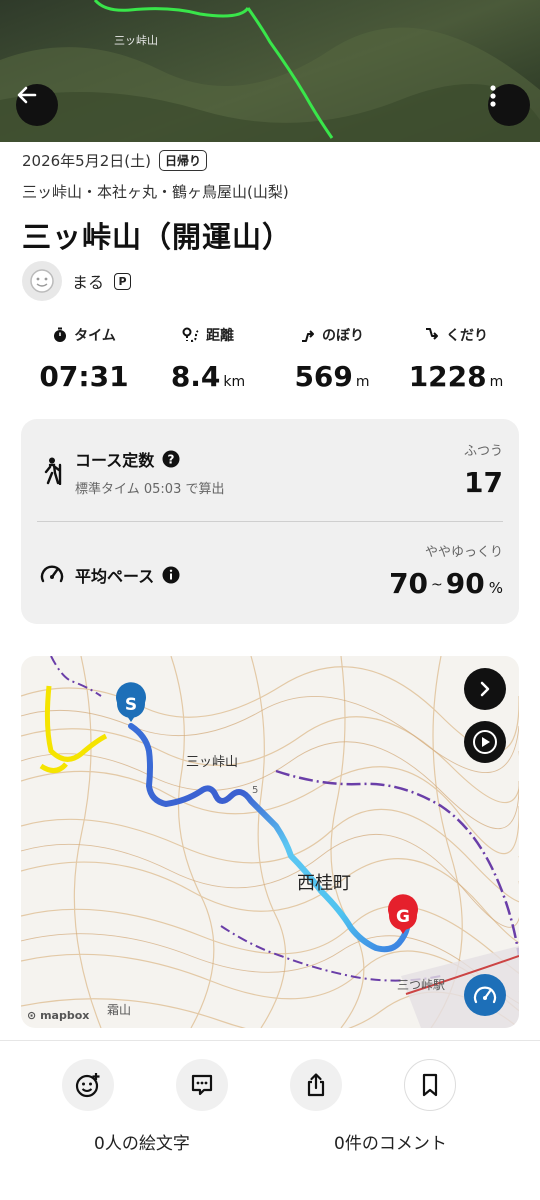 The width and height of the screenshot is (540, 1200). Describe the element at coordinates (463, 552) in the screenshot. I see `pace-level: ややゆっくり` at that location.